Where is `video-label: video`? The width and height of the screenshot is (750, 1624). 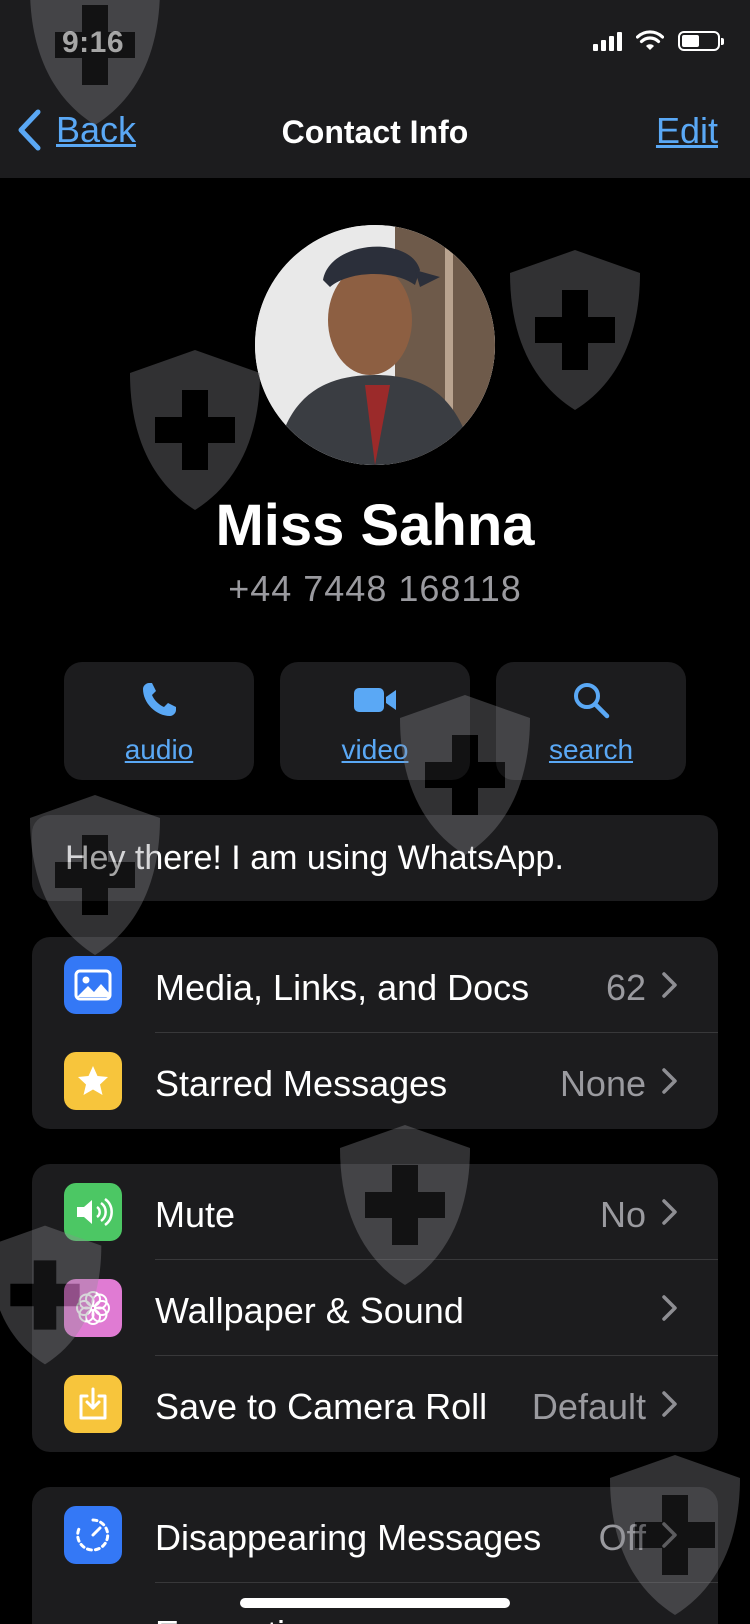
video-label: video is located at coordinates (375, 749).